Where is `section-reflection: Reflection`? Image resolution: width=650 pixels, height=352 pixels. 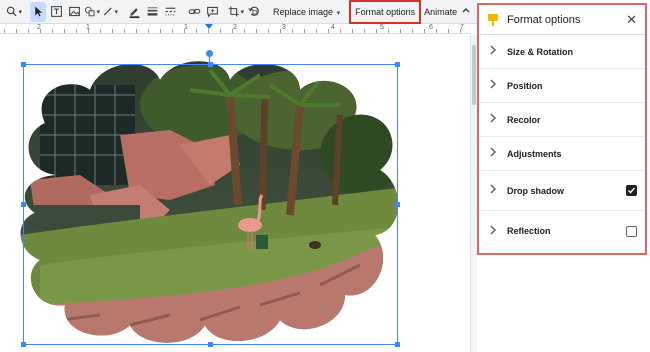 section-reflection: Reflection is located at coordinates (562, 231).